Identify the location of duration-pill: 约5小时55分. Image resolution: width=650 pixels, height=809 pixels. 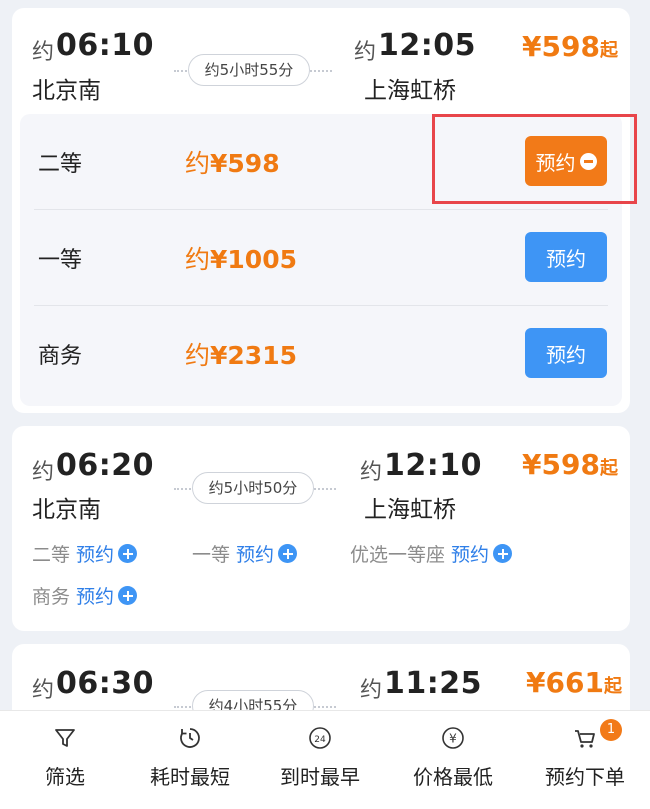
(249, 70).